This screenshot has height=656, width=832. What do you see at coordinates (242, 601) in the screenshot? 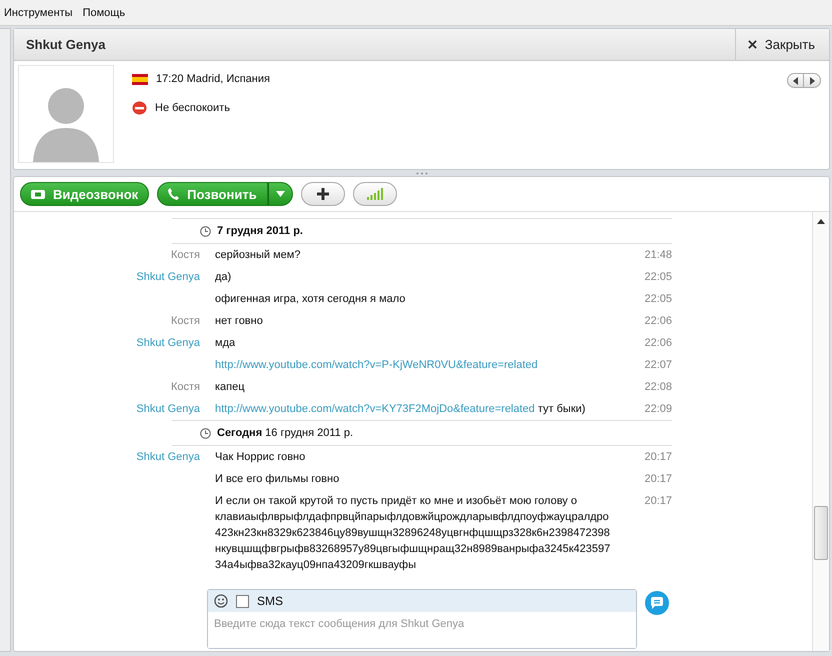
I see `sms-checkbox` at bounding box center [242, 601].